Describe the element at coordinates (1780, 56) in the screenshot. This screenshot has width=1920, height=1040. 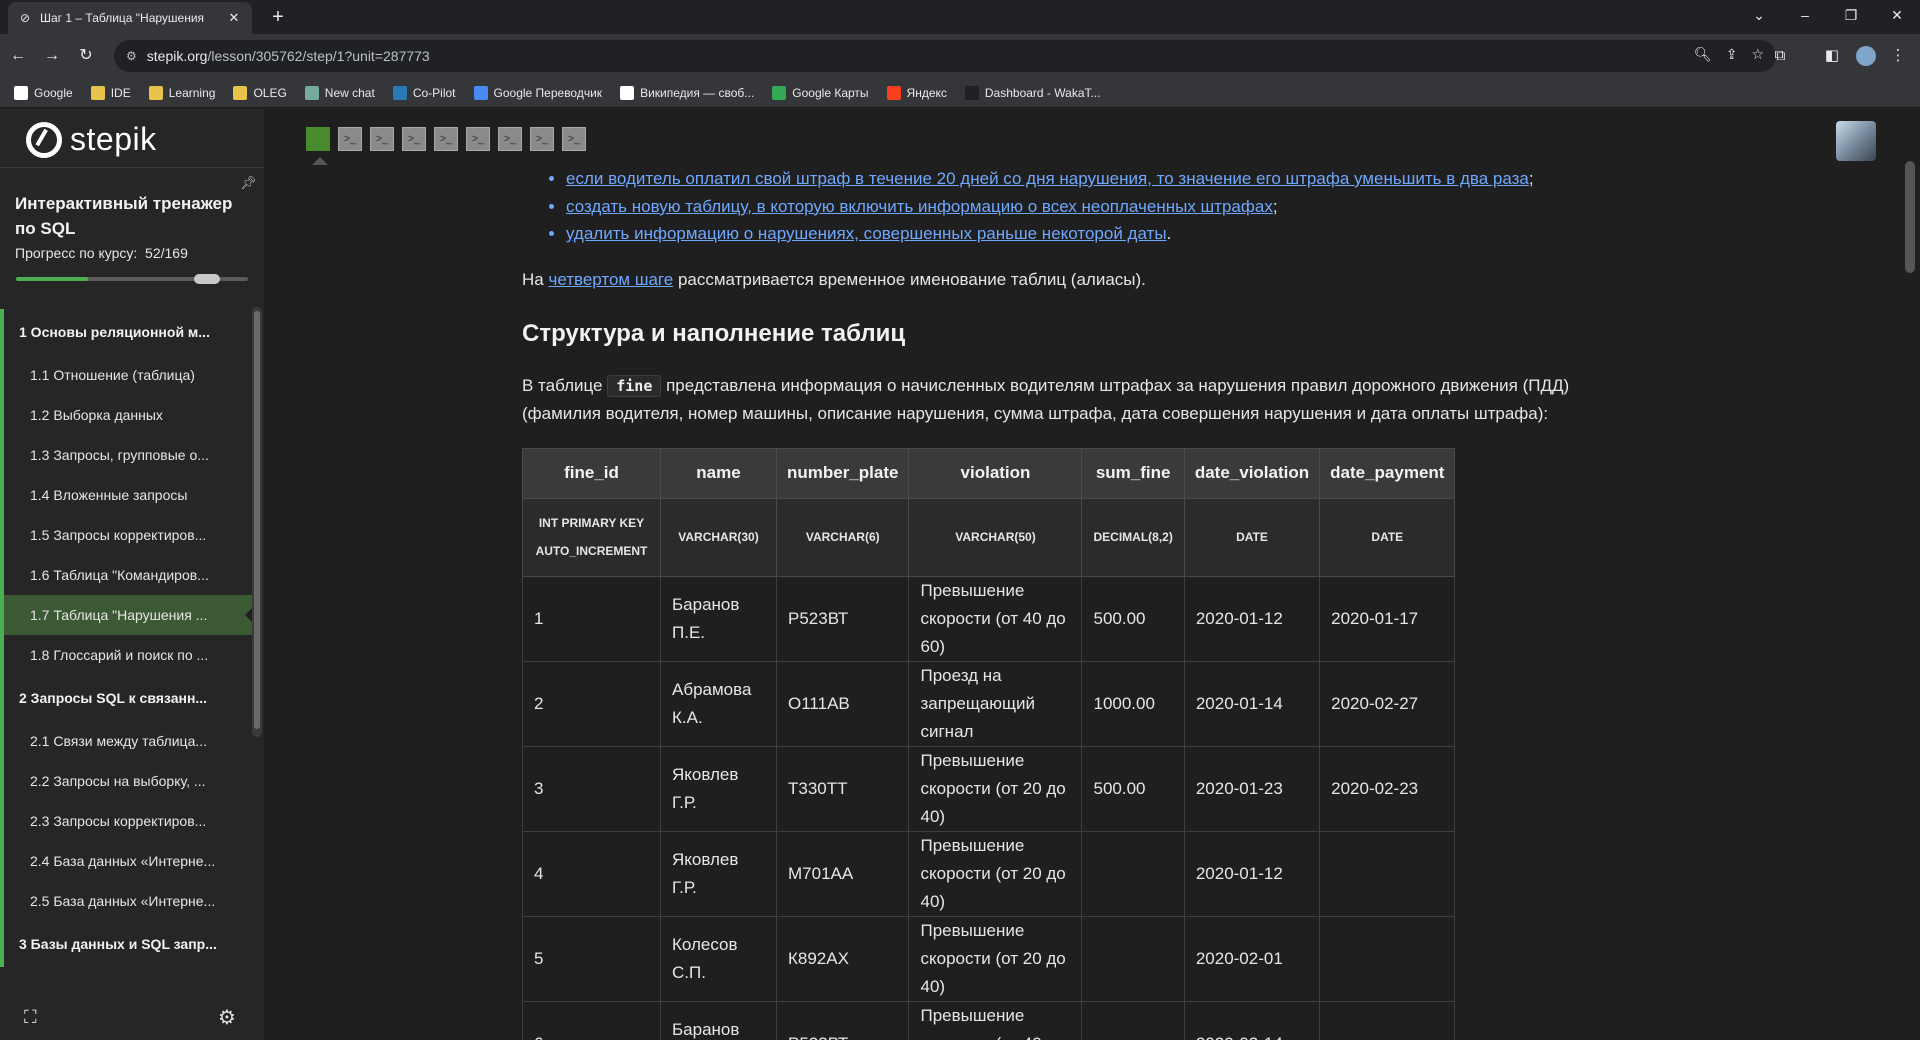
I see `extensions-icon: ⧉` at that location.